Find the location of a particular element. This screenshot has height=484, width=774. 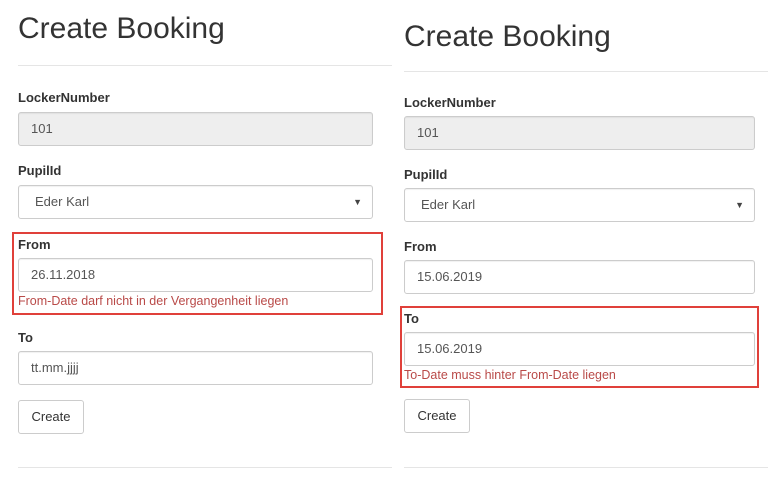

to-date-value: tt.mm.jjjj is located at coordinates (55, 367).